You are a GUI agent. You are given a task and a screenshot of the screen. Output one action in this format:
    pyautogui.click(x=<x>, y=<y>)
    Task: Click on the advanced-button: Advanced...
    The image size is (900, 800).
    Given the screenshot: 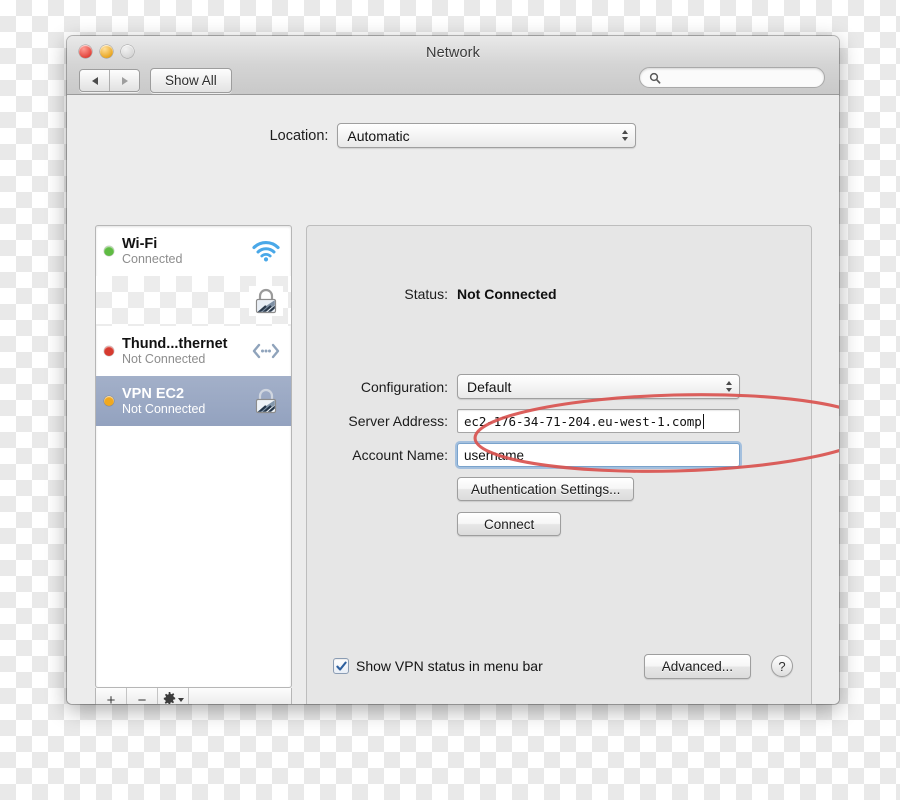 What is the action you would take?
    pyautogui.click(x=697, y=666)
    